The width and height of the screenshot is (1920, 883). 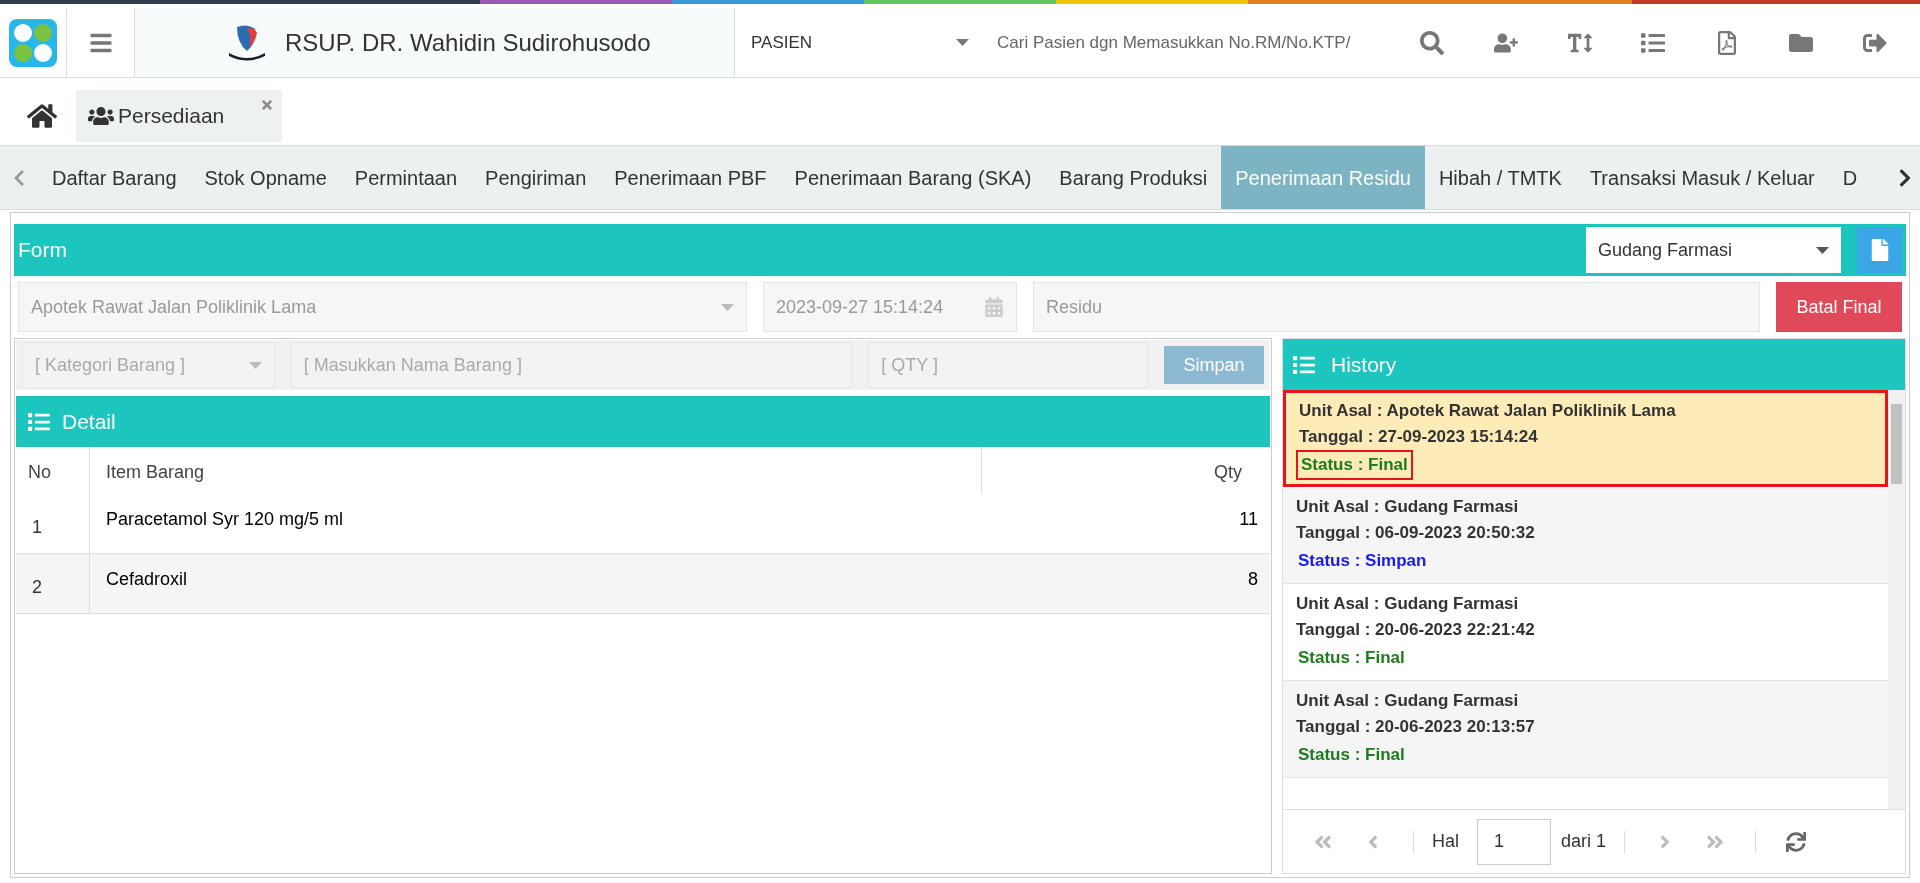 I want to click on home-icon, so click(x=42, y=116).